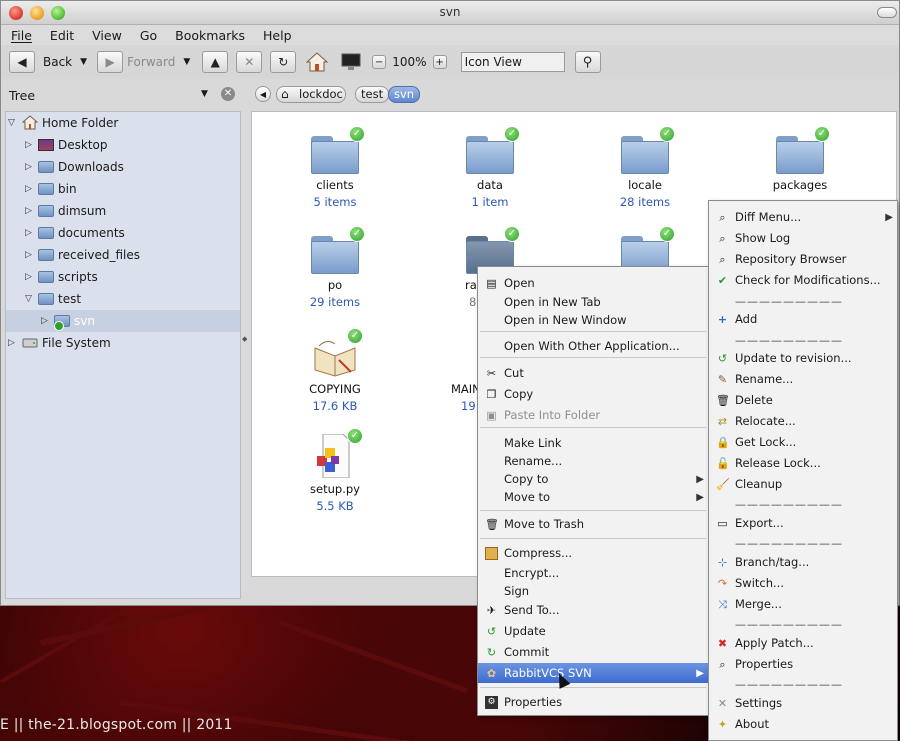 Image resolution: width=900 pixels, height=741 pixels. I want to click on stop-button: ✕, so click(249, 62).